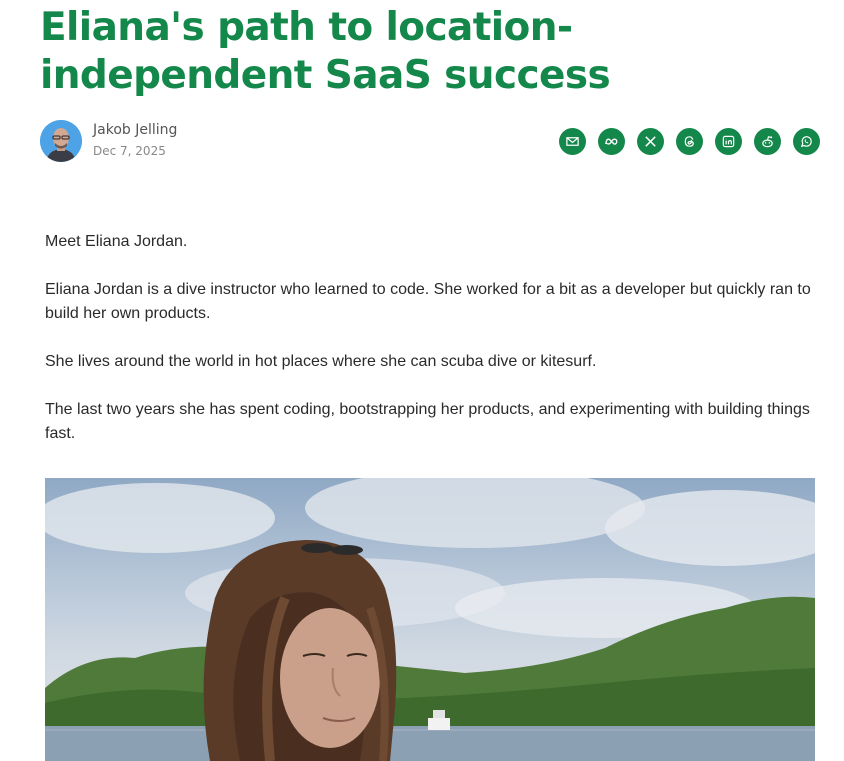 Image resolution: width=844 pixels, height=761 pixels. I want to click on whatsapp-icon, so click(806, 141).